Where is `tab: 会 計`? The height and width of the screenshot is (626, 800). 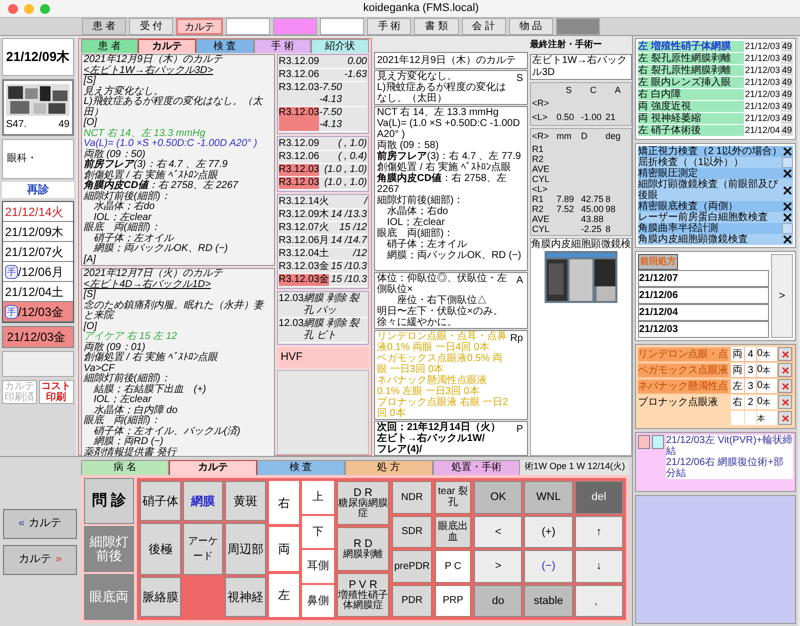 tab: 会 計 is located at coordinates (484, 26).